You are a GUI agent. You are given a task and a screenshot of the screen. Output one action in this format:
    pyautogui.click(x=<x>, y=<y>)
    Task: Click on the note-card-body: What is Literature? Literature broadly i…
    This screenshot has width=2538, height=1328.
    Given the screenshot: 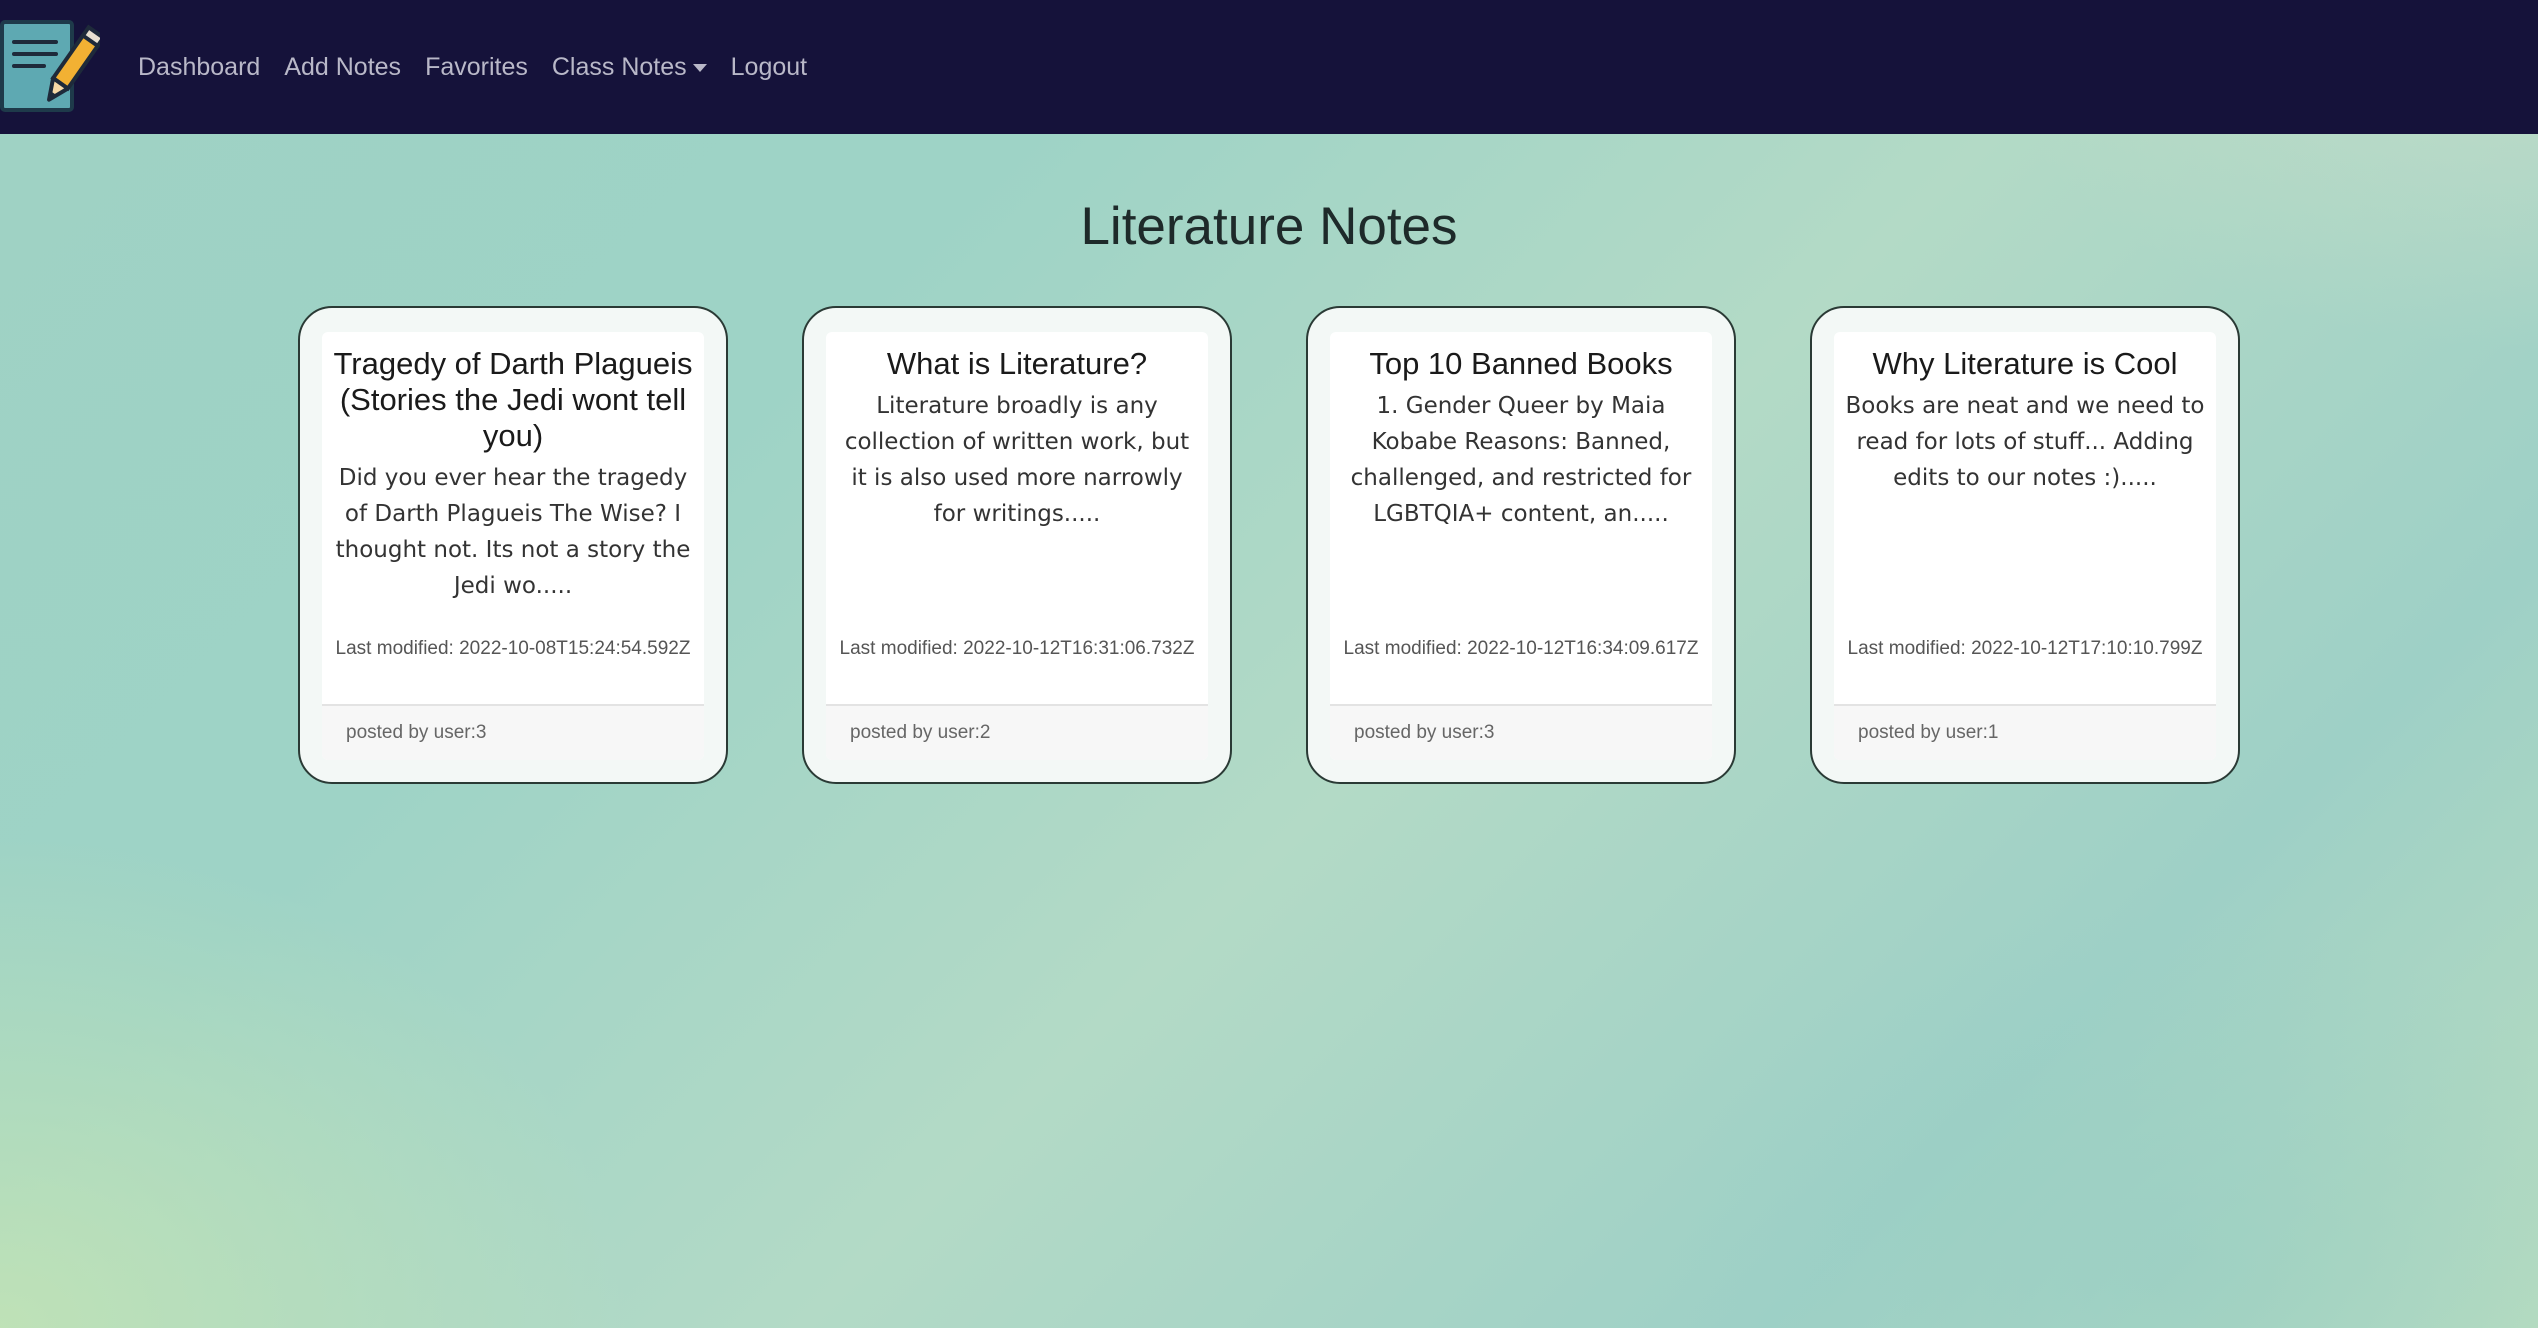 What is the action you would take?
    pyautogui.click(x=1017, y=518)
    